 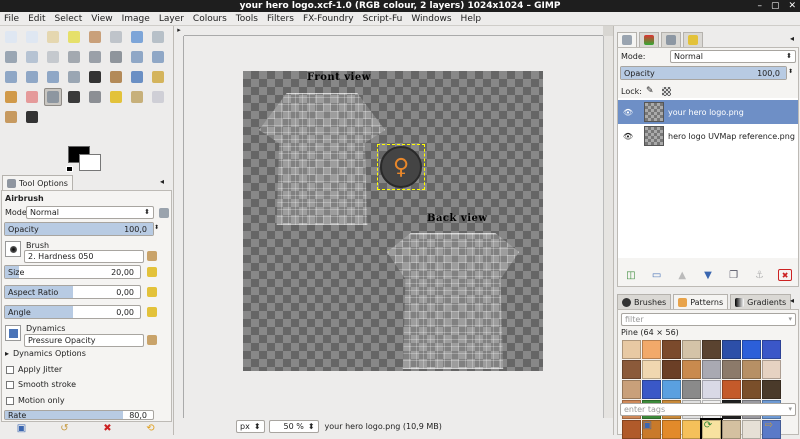 What do you see at coordinates (152, 272) in the screenshot?
I see `reset-size-icon` at bounding box center [152, 272].